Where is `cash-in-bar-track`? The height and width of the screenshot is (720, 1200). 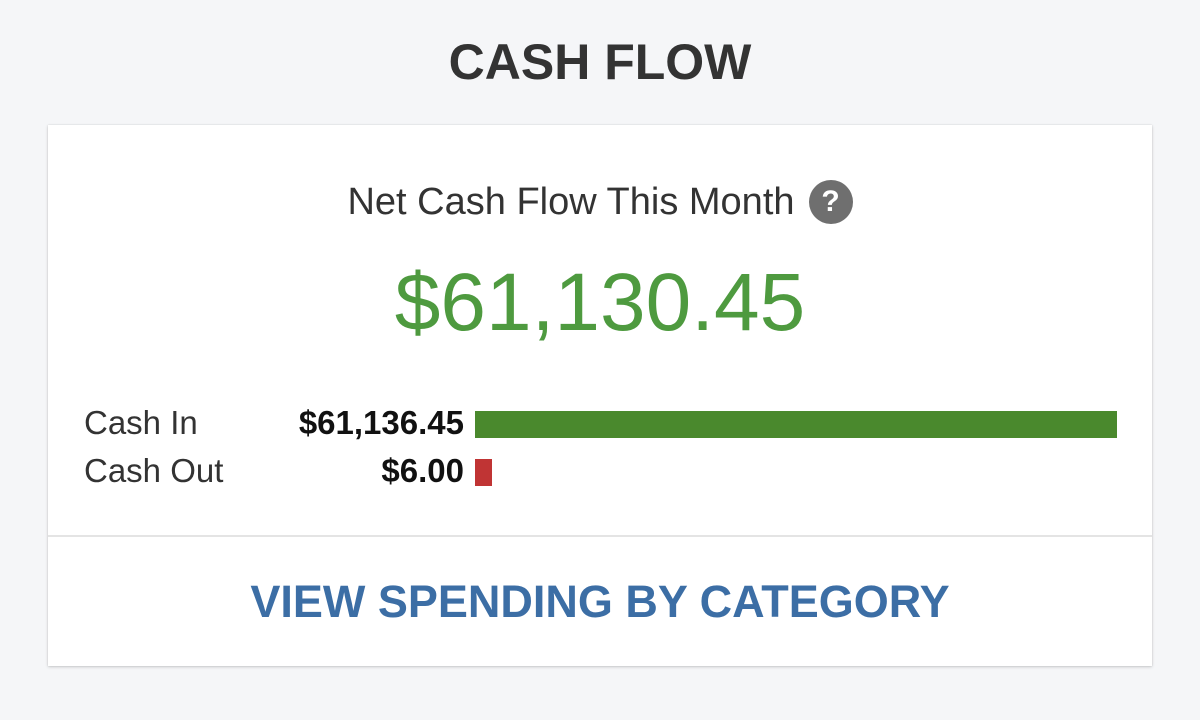
cash-in-bar-track is located at coordinates (796, 424).